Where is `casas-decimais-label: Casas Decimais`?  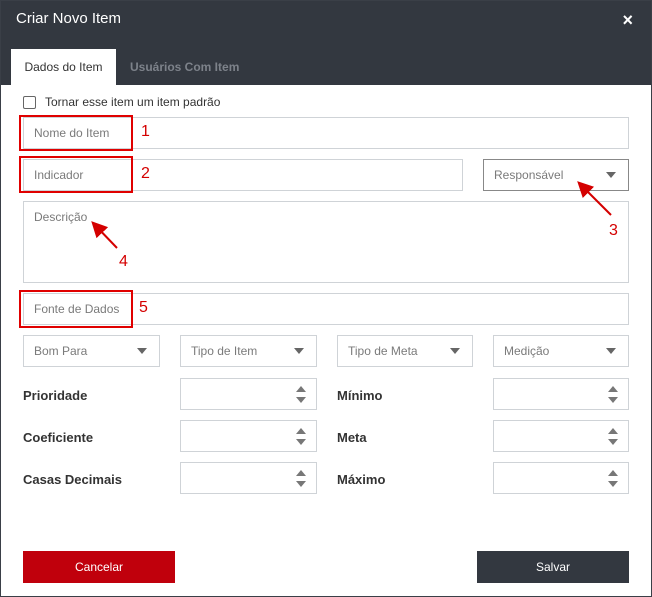 casas-decimais-label: Casas Decimais is located at coordinates (73, 479).